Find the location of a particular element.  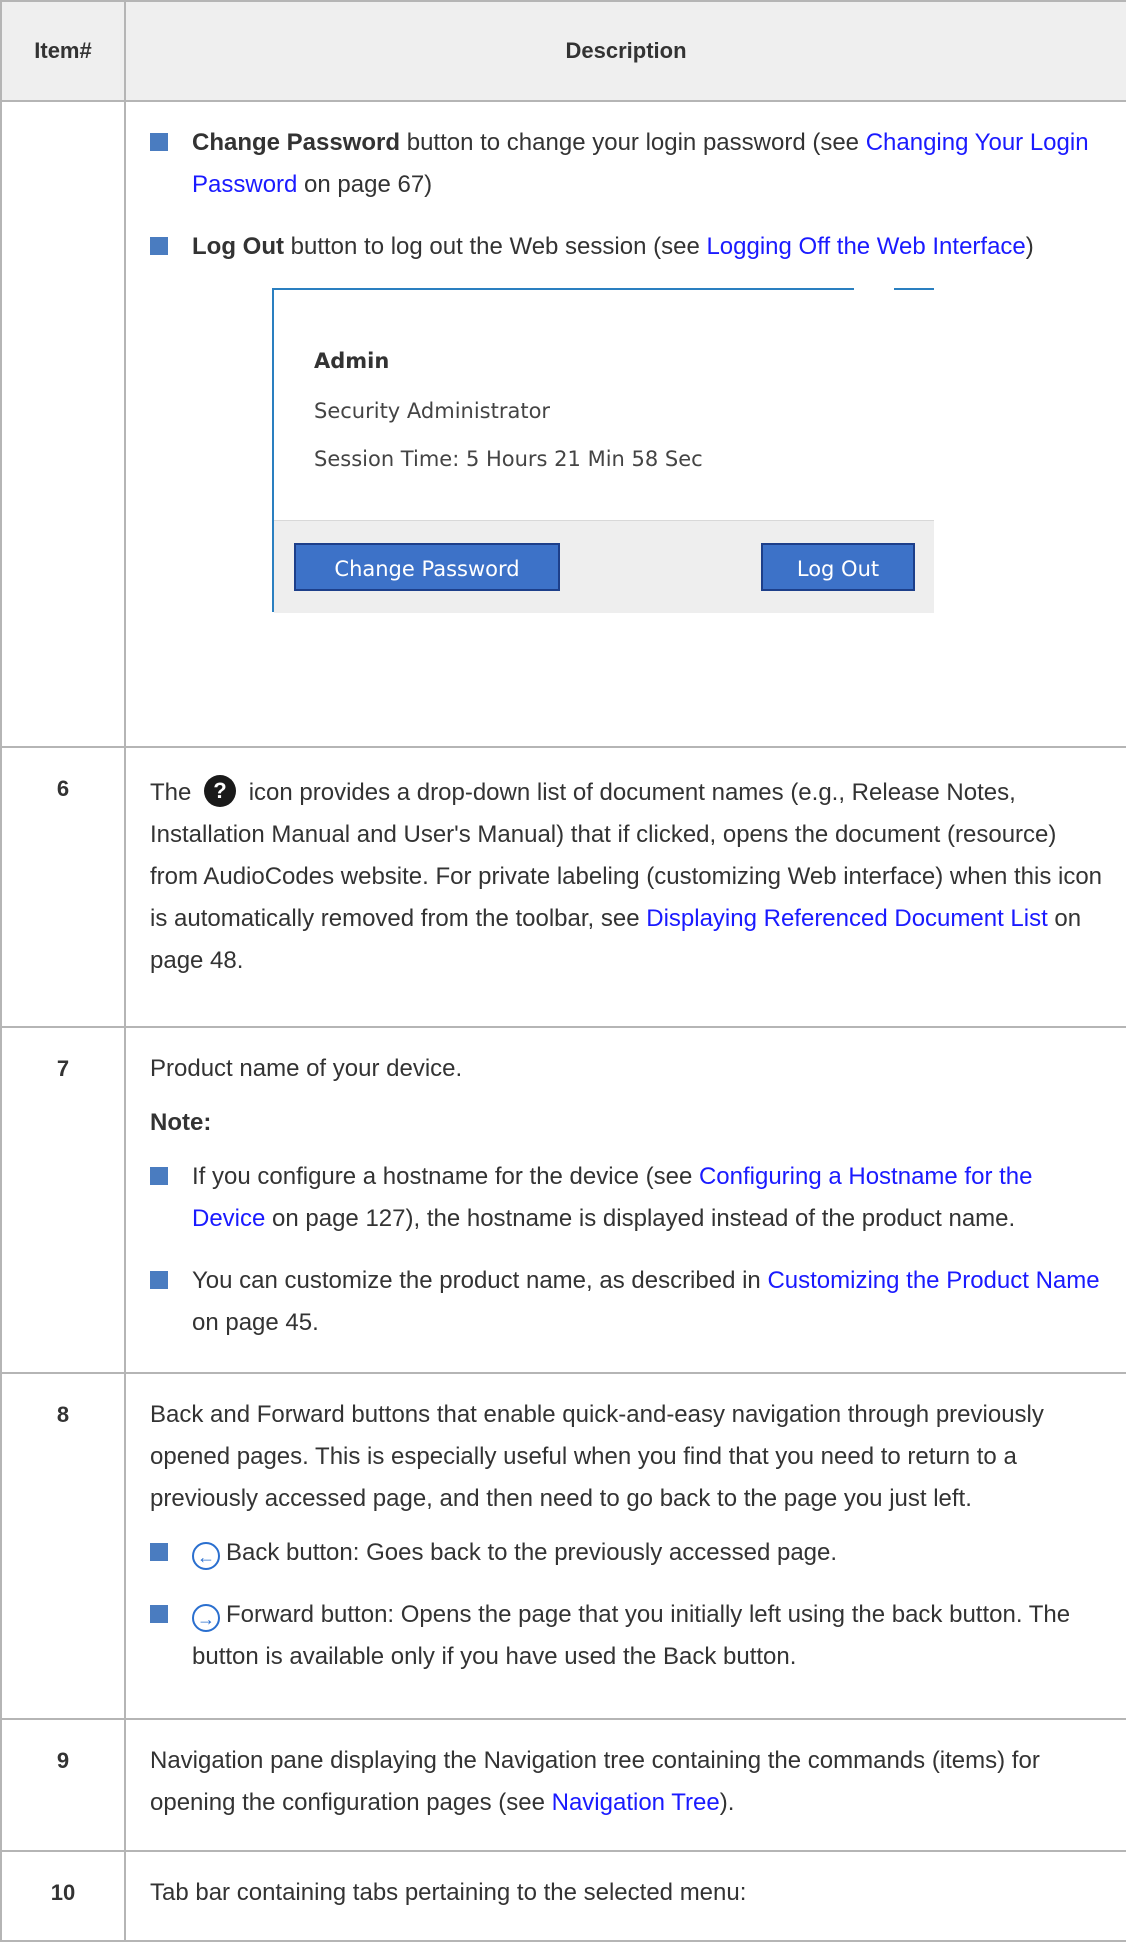

item-number-cell: 9 is located at coordinates (63, 1785).